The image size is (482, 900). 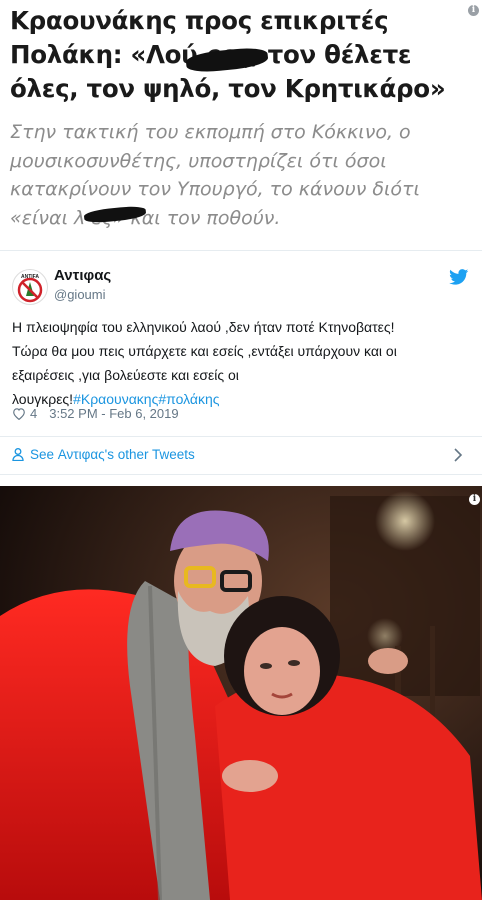 I want to click on subhead-line: μουσικοσυνθέτης, υποστηρίζει ότι όσοι, so click(x=198, y=160).